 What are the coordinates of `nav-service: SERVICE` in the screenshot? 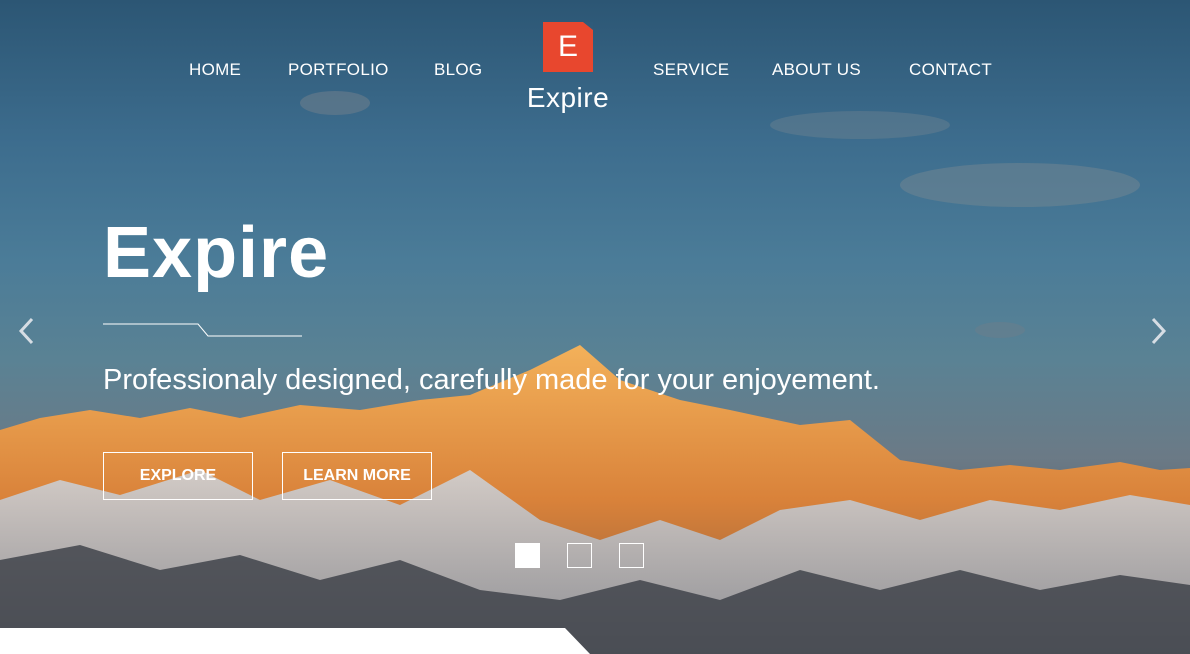 It's located at (691, 70).